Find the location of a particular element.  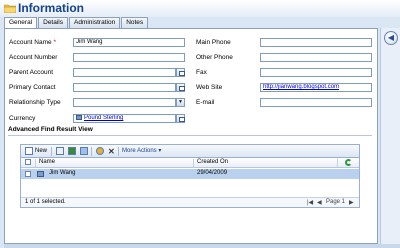

assign-icon is located at coordinates (100, 151).